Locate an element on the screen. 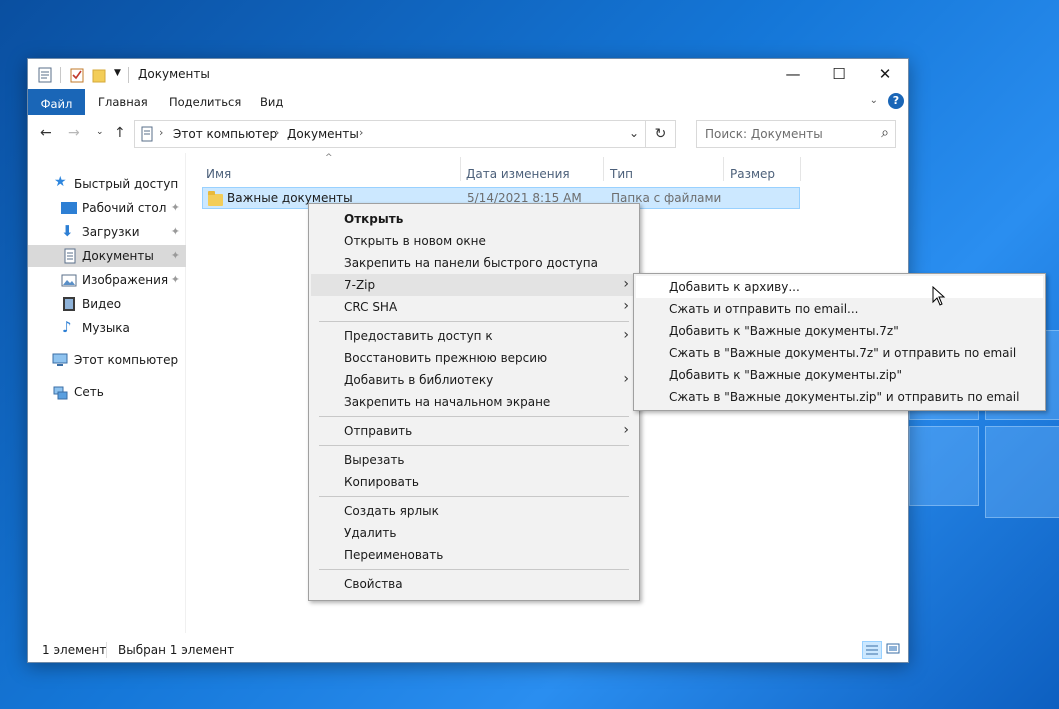  properties-icon is located at coordinates (45, 75).